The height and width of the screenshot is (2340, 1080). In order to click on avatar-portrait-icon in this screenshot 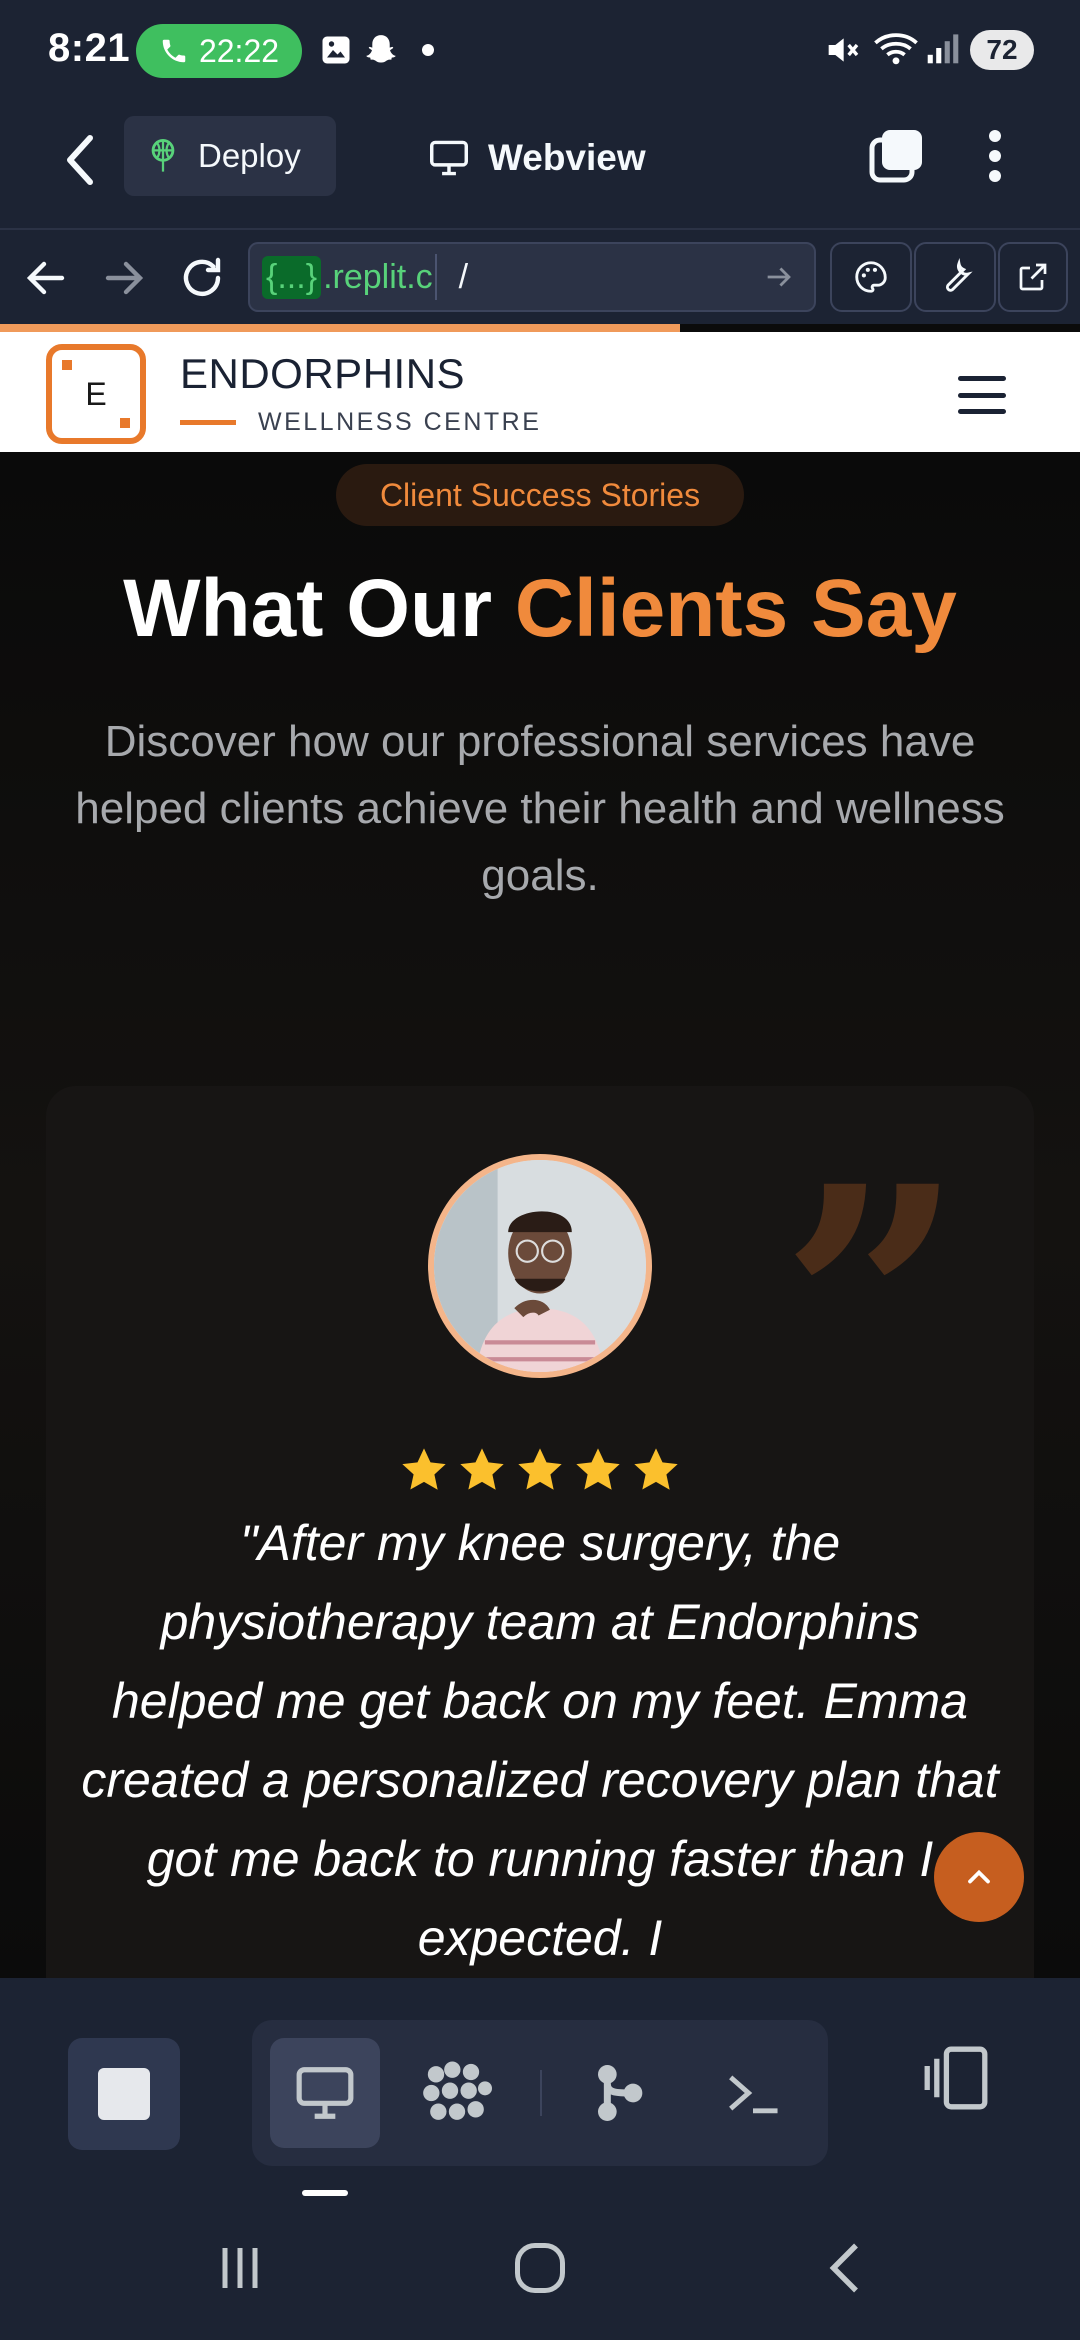, I will do `click(540, 1266)`.